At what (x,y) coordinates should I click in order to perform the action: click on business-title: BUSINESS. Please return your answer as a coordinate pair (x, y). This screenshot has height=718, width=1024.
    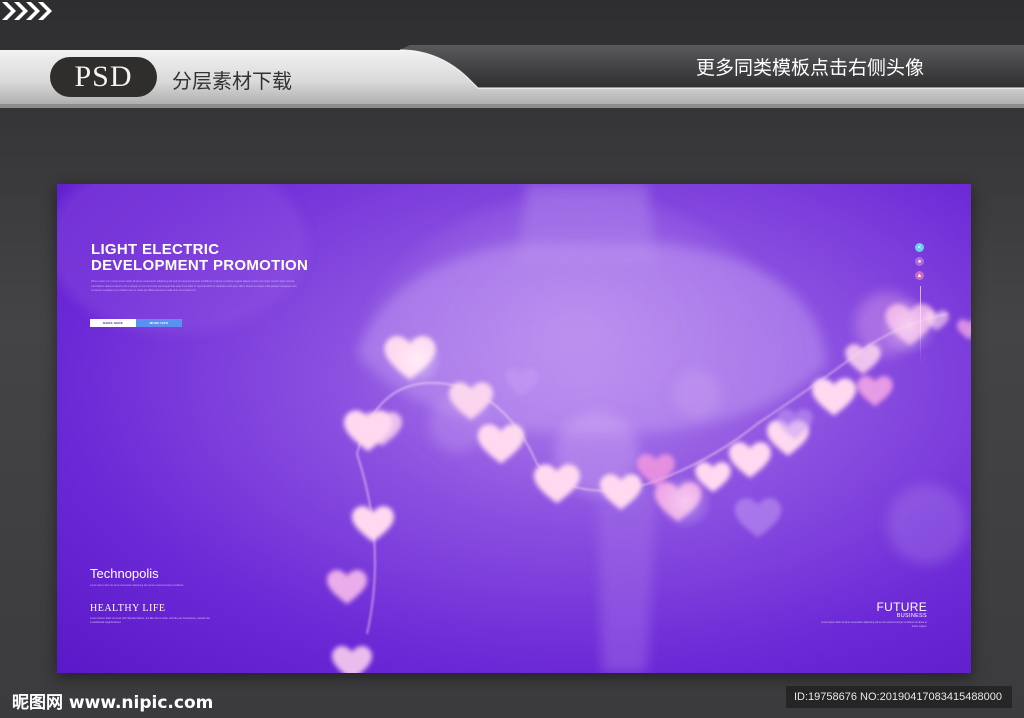
    Looking at the image, I should click on (911, 616).